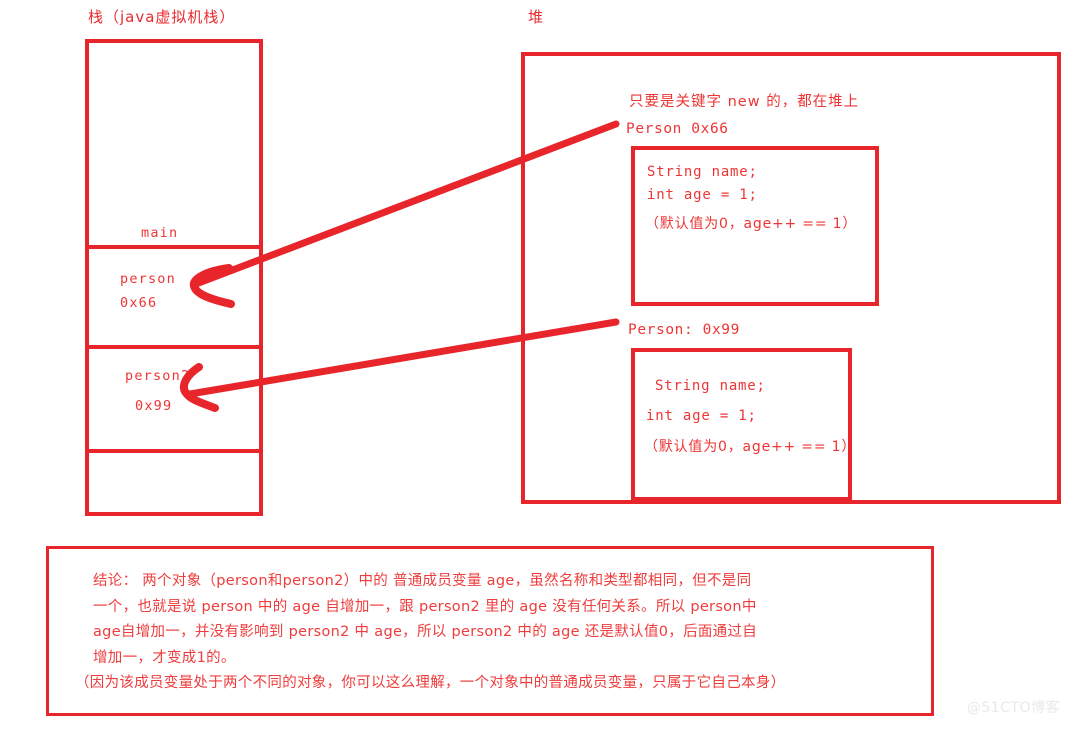 Image resolution: width=1074 pixels, height=729 pixels. Describe the element at coordinates (677, 129) in the screenshot. I see `heap-object-label-1: Person 0x66` at that location.